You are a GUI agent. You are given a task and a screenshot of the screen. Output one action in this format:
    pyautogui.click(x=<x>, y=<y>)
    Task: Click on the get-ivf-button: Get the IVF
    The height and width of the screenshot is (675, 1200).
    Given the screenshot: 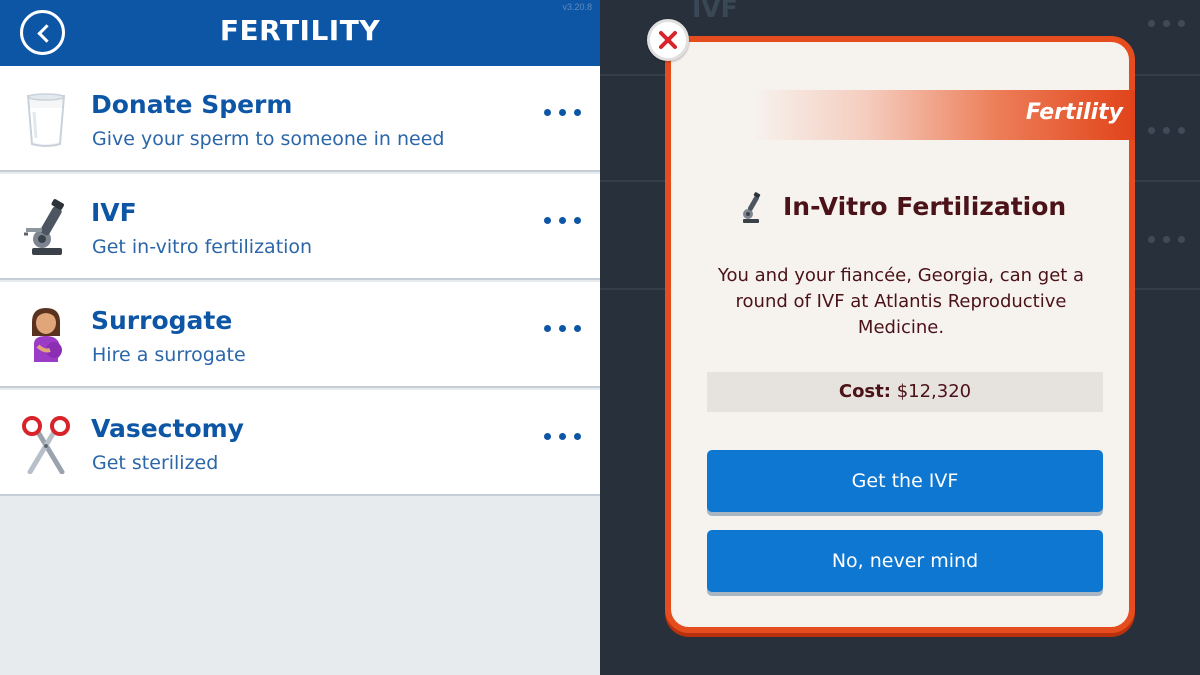 What is the action you would take?
    pyautogui.click(x=905, y=481)
    